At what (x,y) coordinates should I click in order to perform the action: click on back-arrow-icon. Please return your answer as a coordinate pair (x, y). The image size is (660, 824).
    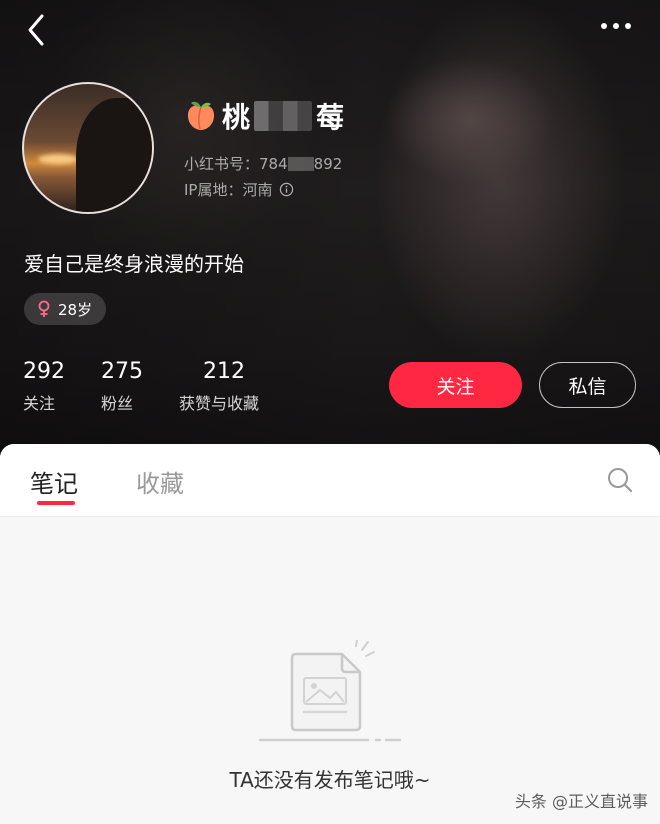
    Looking at the image, I should click on (36, 30).